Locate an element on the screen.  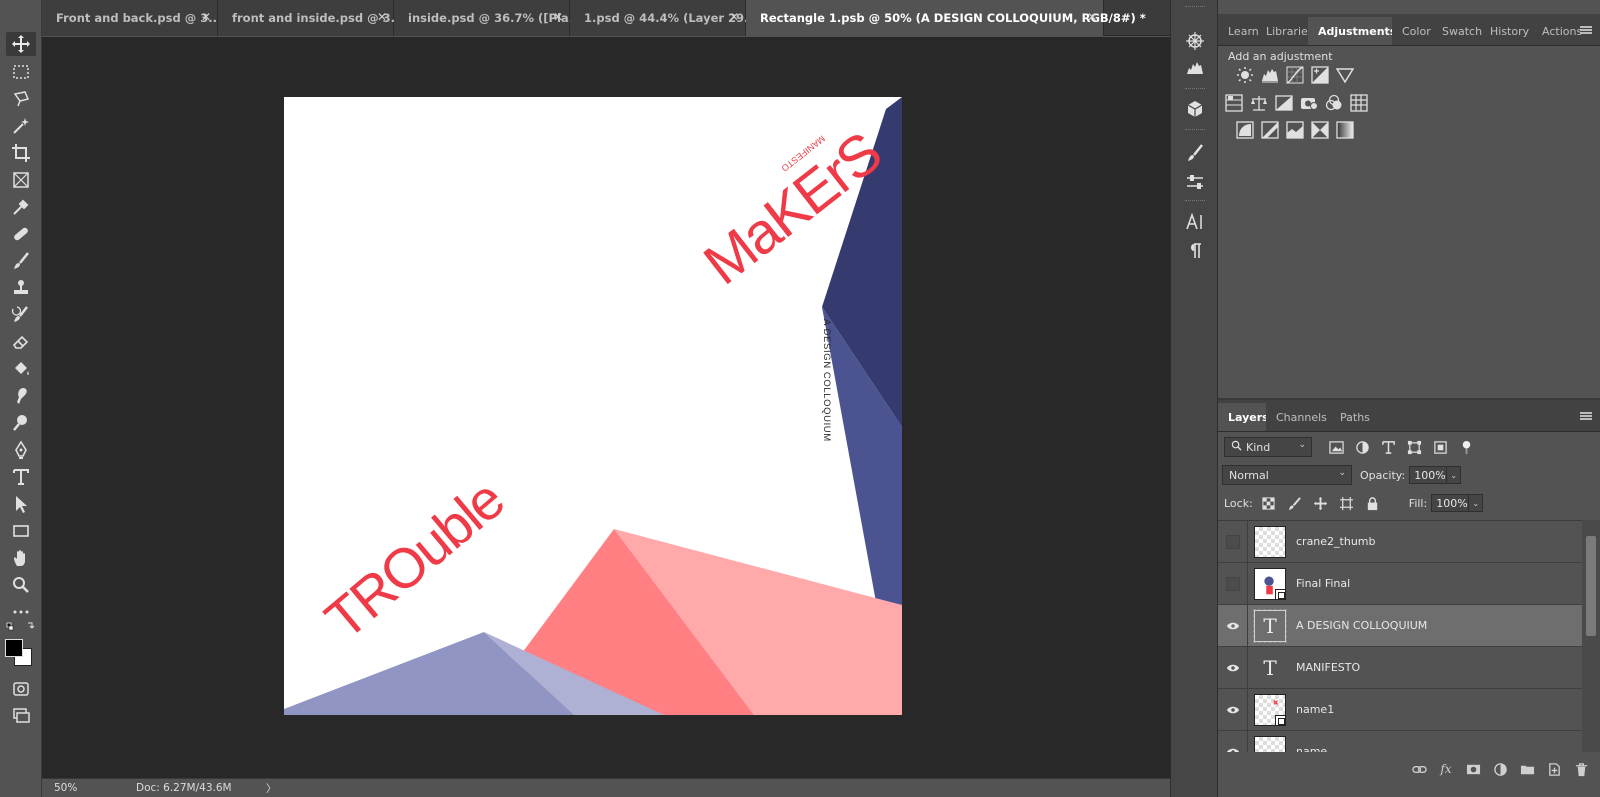
panel-menu-icon is located at coordinates (1586, 30).